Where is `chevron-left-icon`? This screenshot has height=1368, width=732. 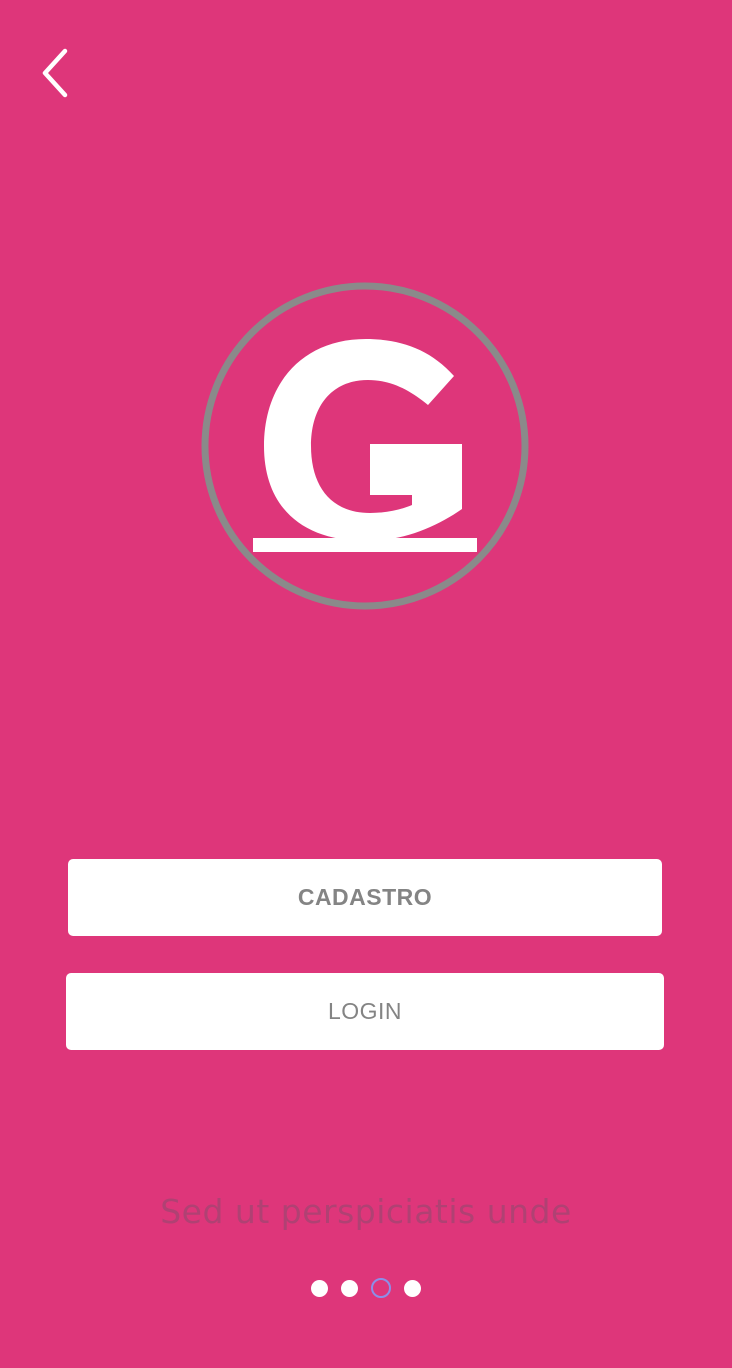 chevron-left-icon is located at coordinates (55, 73).